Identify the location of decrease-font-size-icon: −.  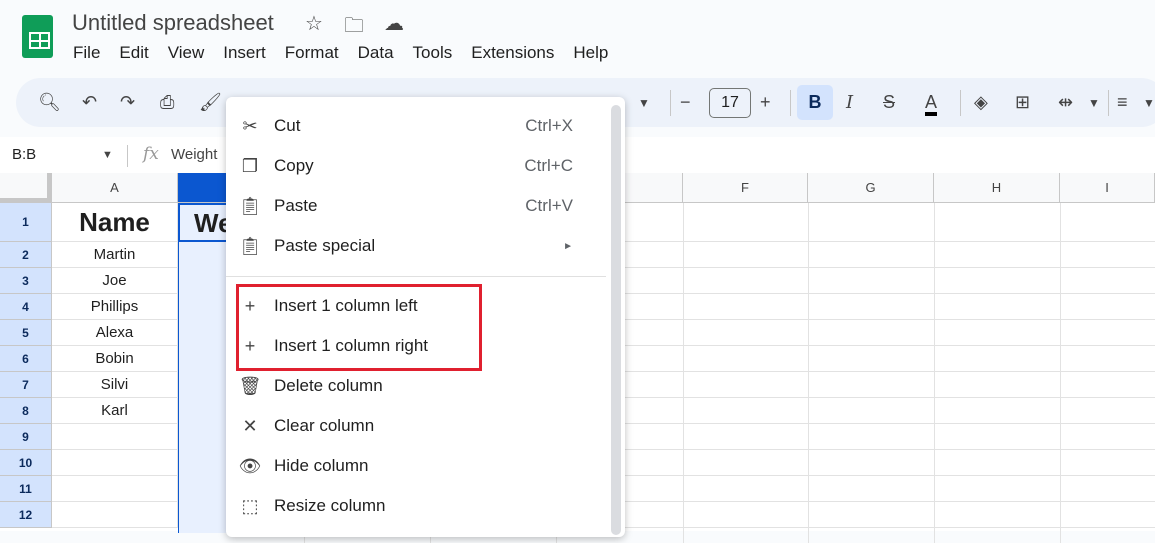
(685, 102).